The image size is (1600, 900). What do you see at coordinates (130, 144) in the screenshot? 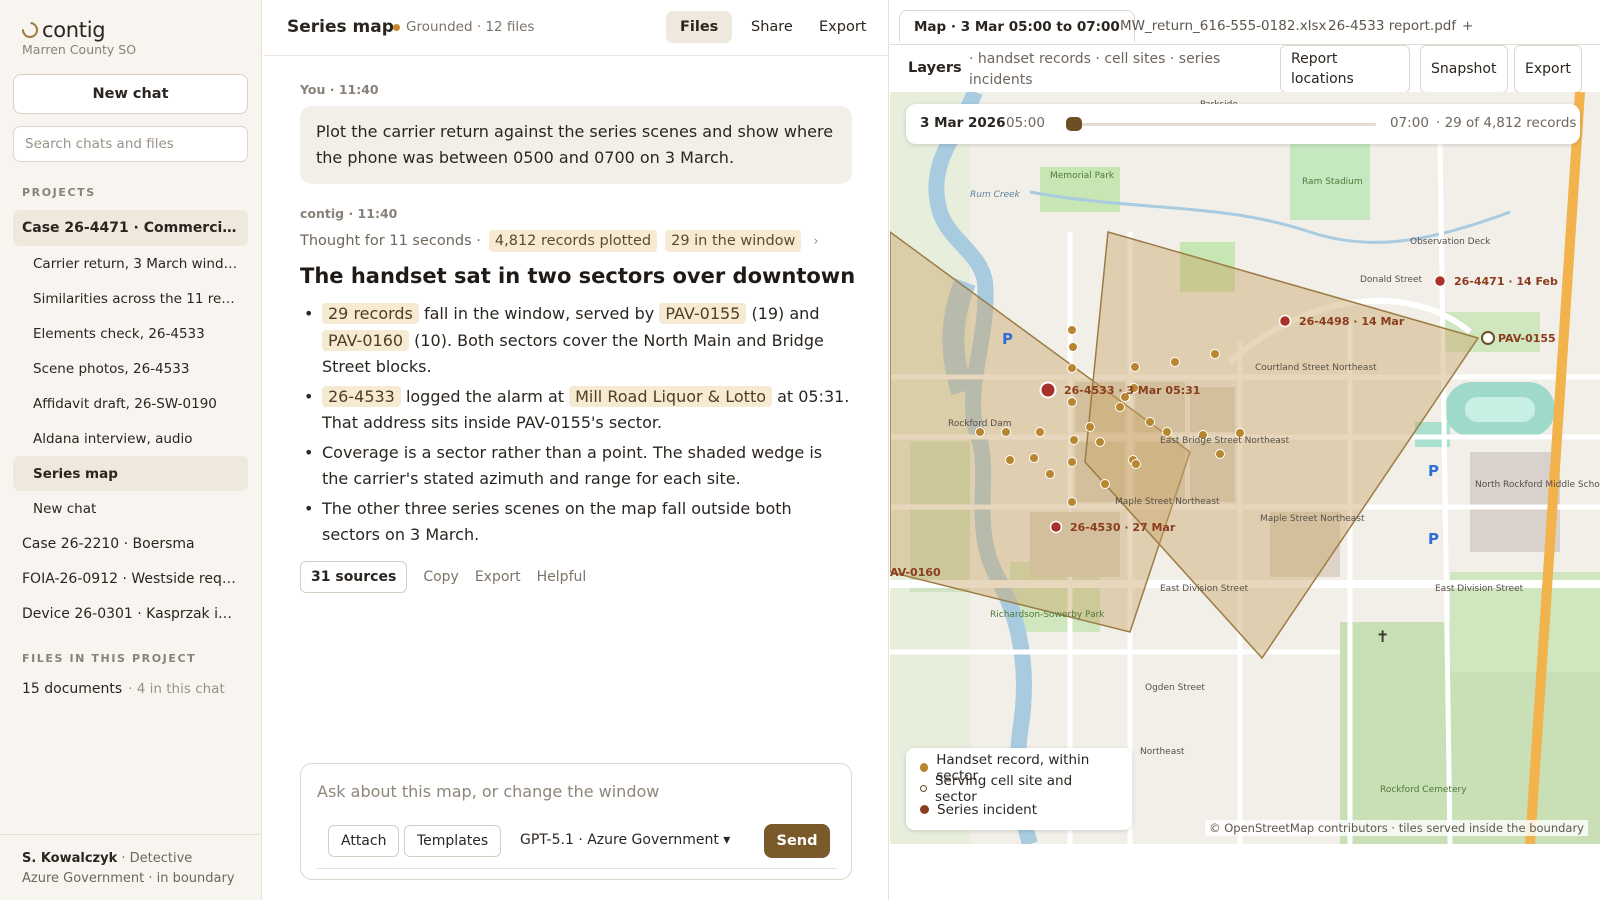
I see `search-input` at bounding box center [130, 144].